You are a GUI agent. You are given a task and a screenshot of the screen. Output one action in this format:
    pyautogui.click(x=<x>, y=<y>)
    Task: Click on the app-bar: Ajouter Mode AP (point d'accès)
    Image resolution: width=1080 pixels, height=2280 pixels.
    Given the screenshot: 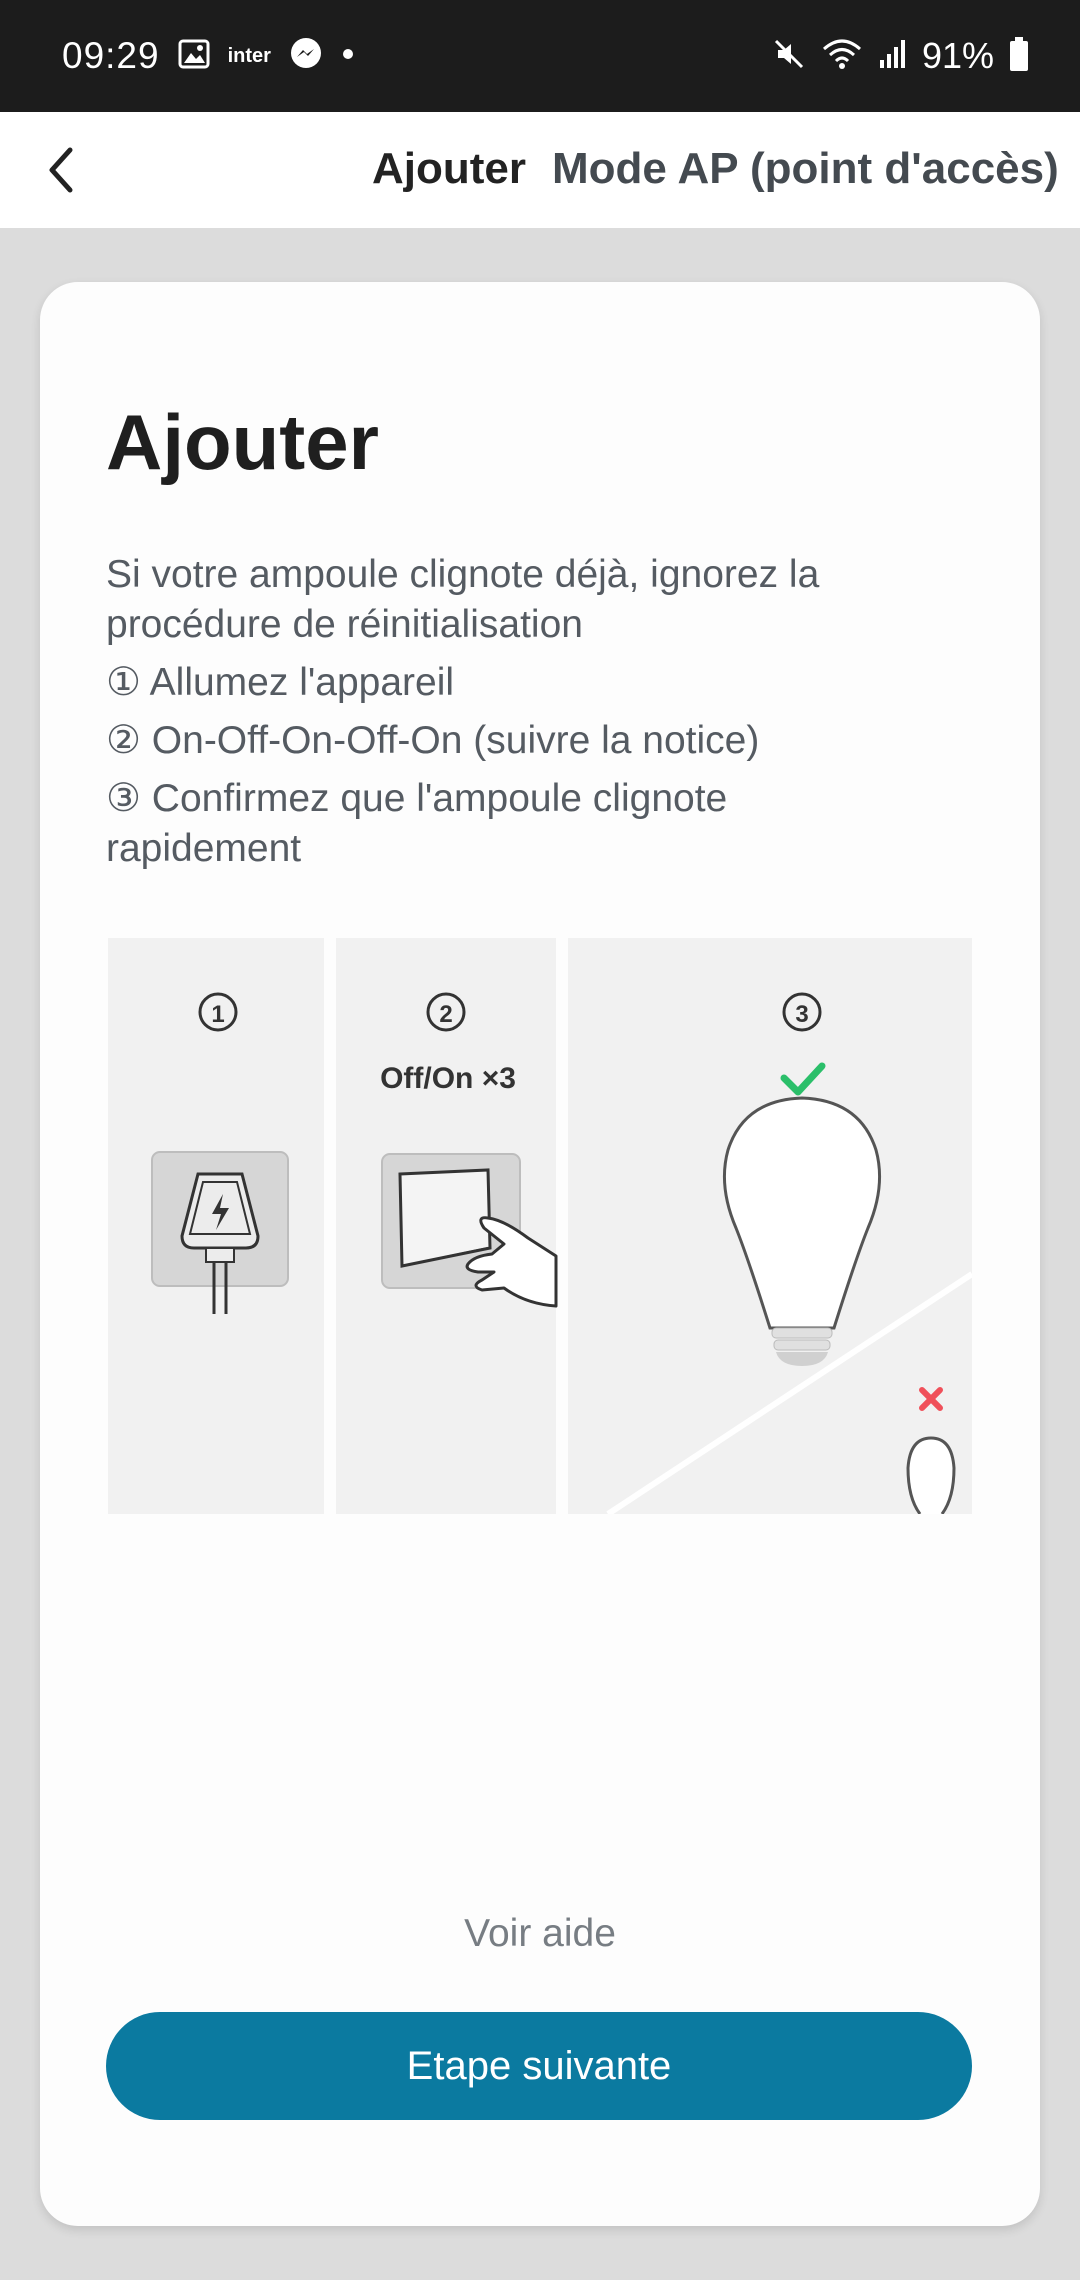 What is the action you would take?
    pyautogui.click(x=540, y=170)
    